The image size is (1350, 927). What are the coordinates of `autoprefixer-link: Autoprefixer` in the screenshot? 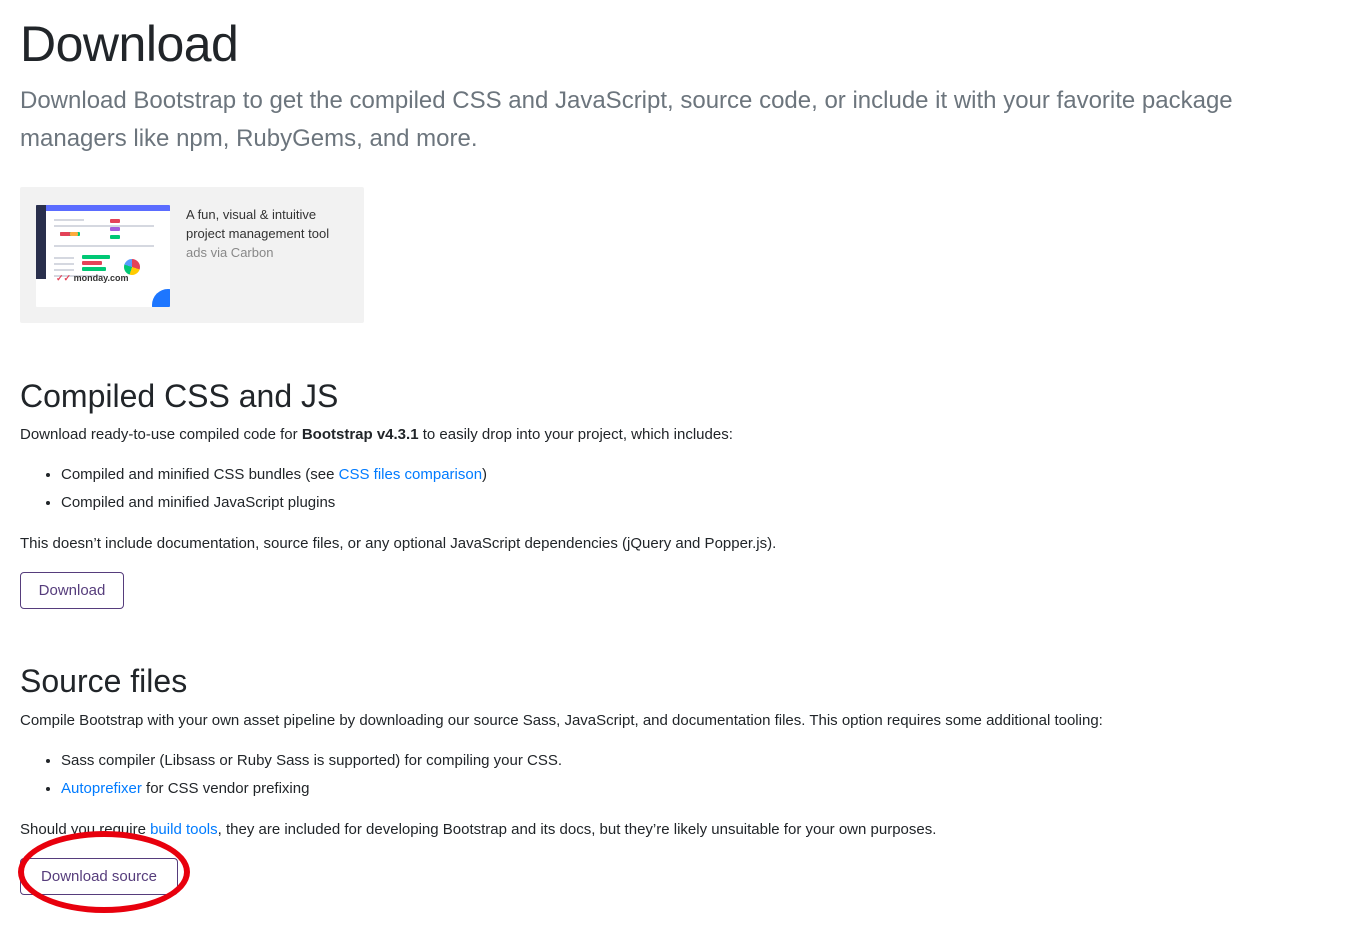 It's located at (101, 788).